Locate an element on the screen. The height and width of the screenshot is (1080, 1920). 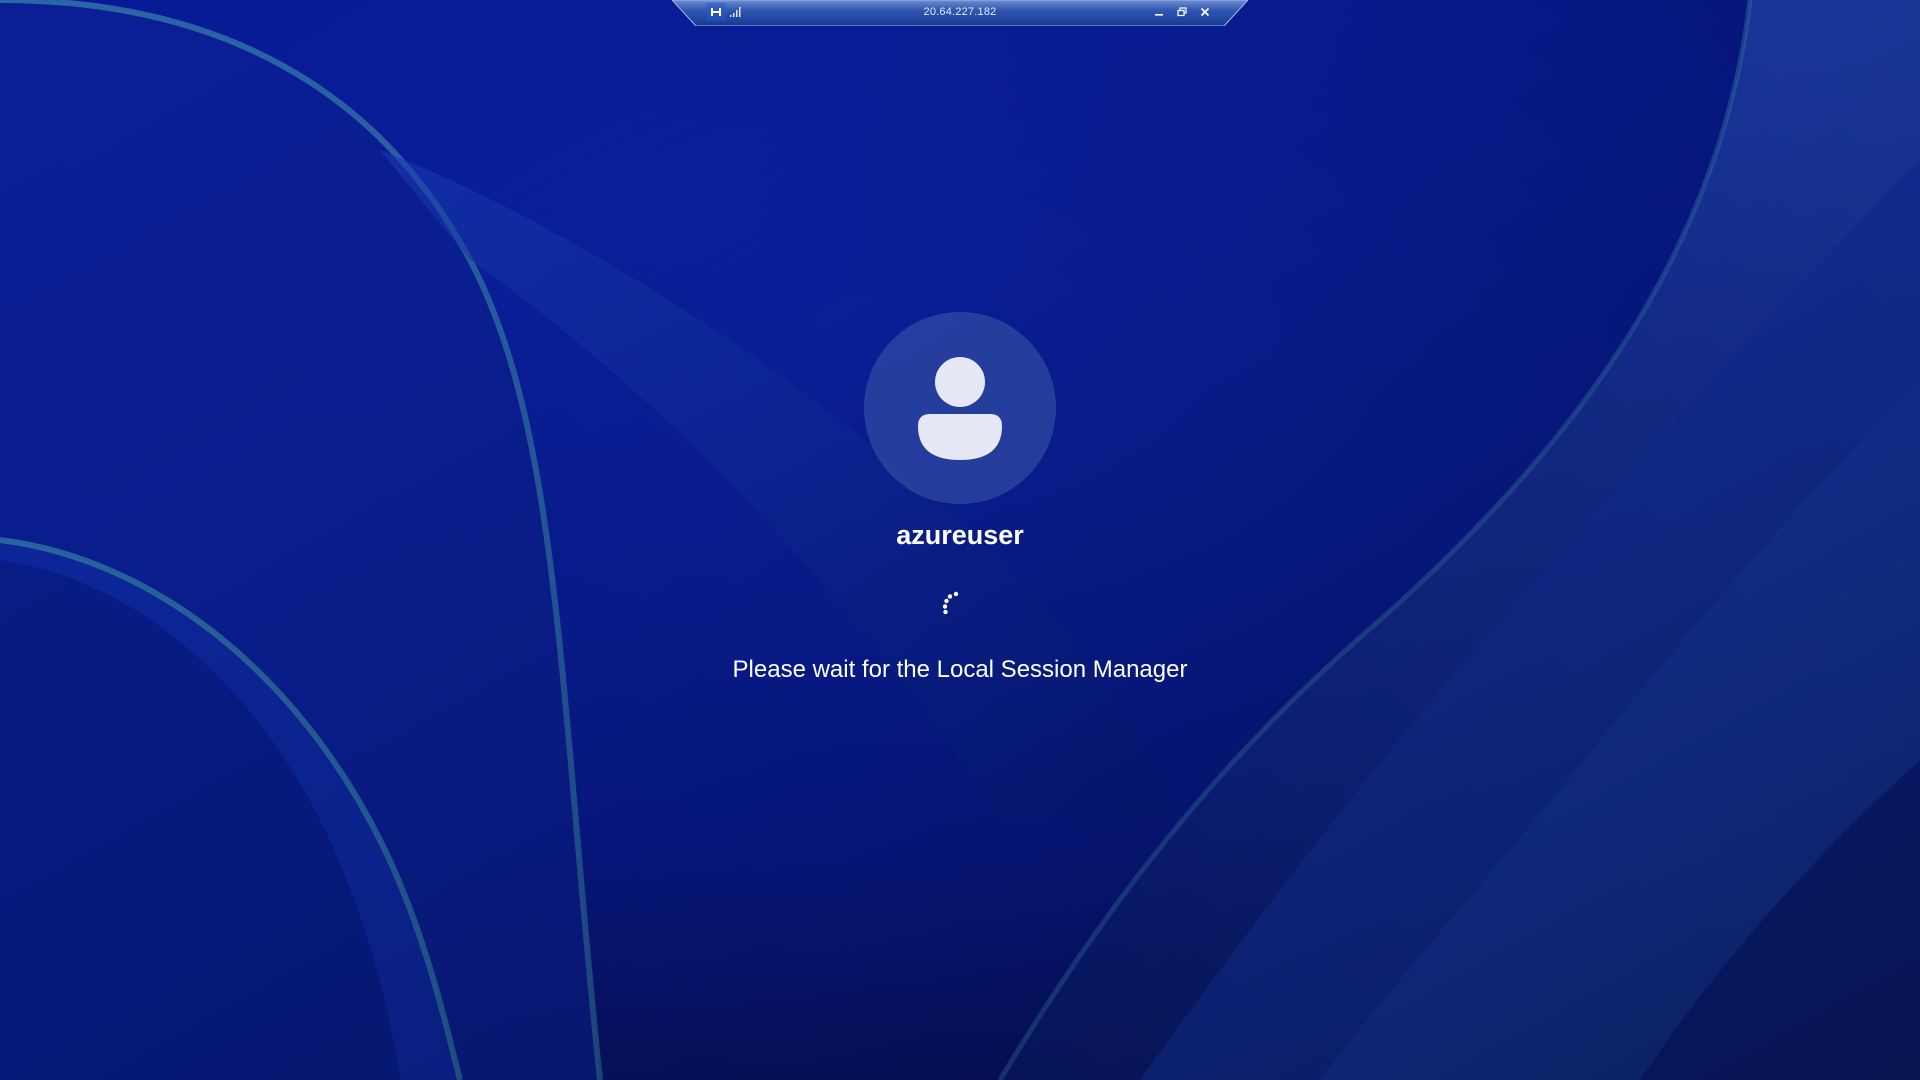
restore-icon is located at coordinates (1182, 12).